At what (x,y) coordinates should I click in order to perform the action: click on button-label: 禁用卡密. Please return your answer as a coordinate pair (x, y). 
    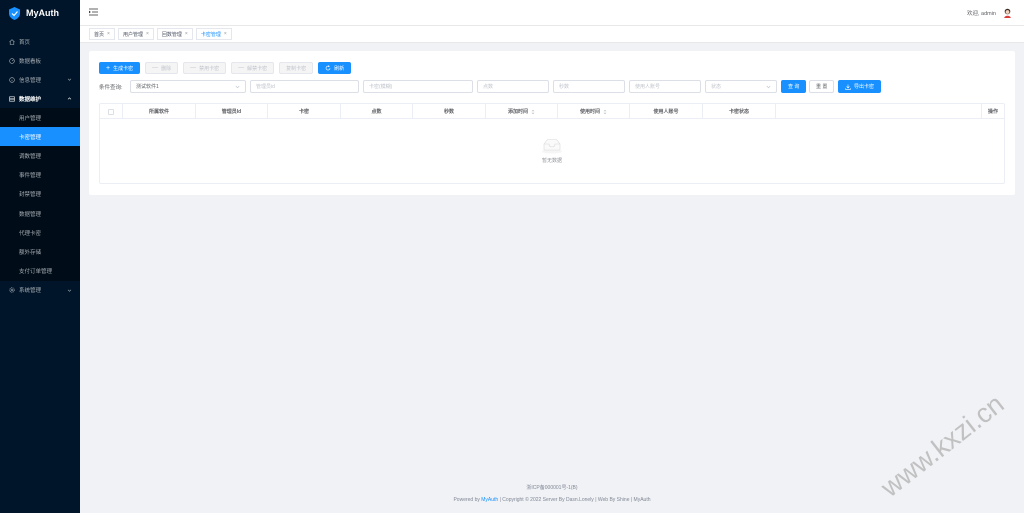
    Looking at the image, I should click on (209, 68).